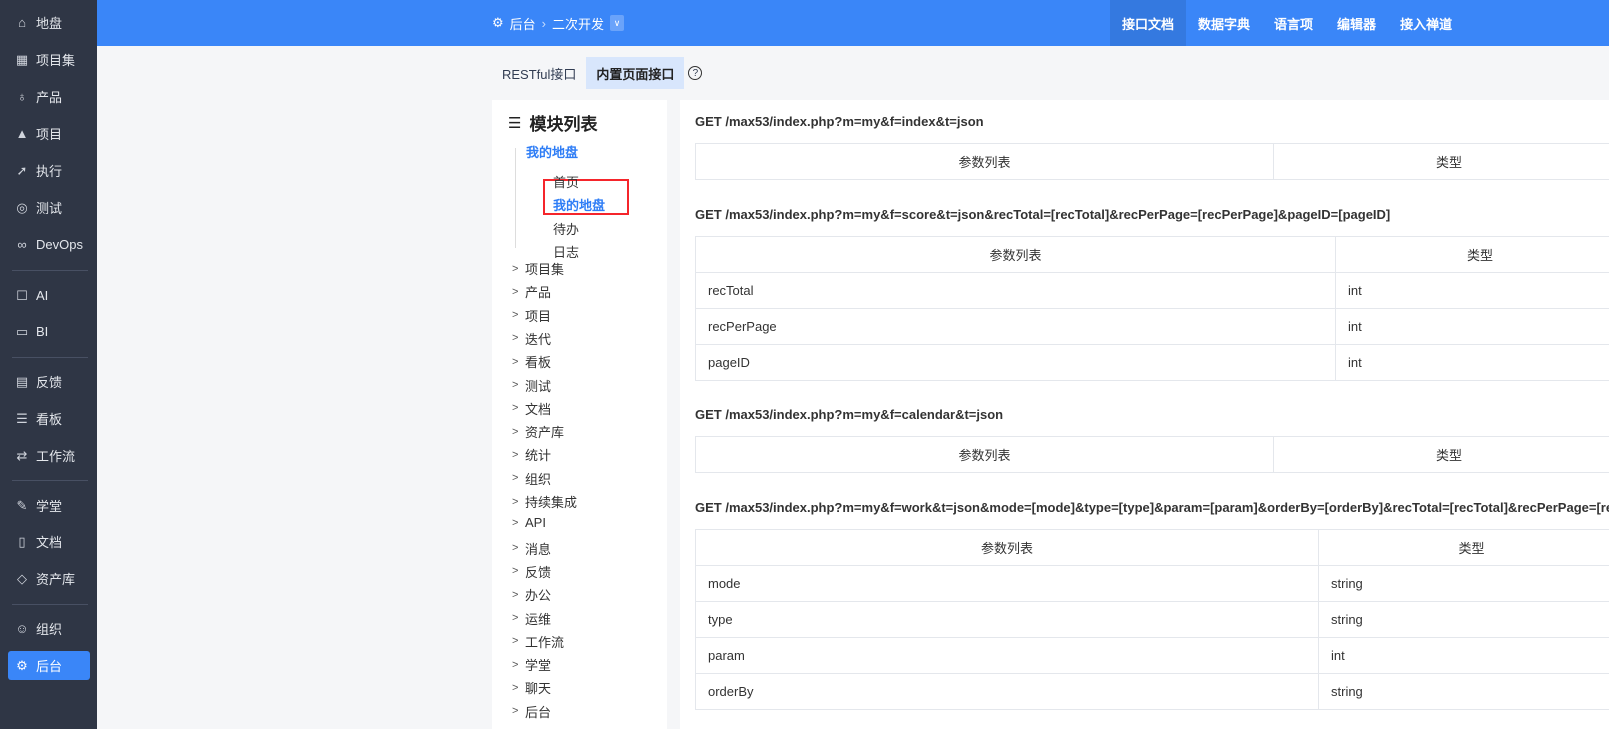  Describe the element at coordinates (22, 170) in the screenshot. I see `run-icon: ➚` at that location.